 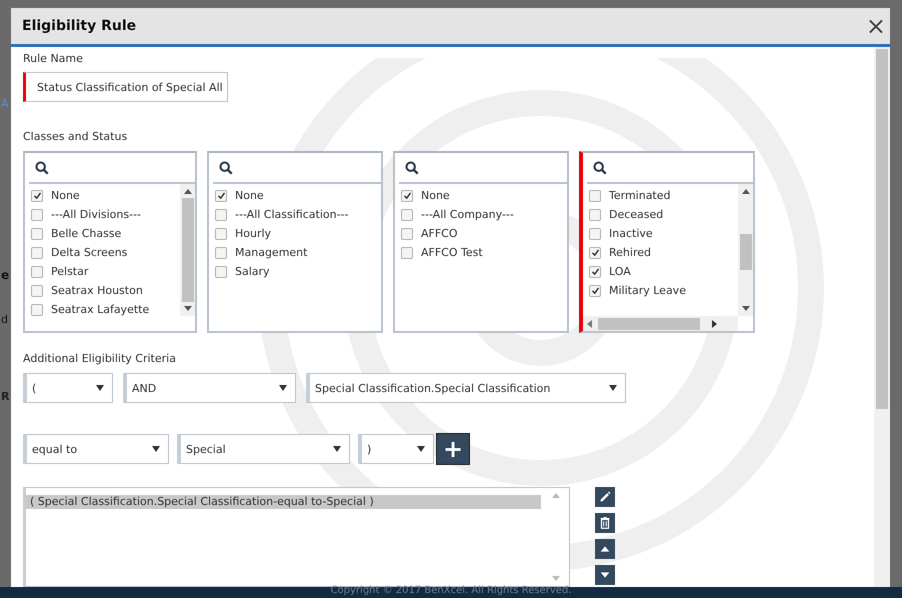 What do you see at coordinates (452, 252) in the screenshot?
I see `option-label: AFFCO Test` at bounding box center [452, 252].